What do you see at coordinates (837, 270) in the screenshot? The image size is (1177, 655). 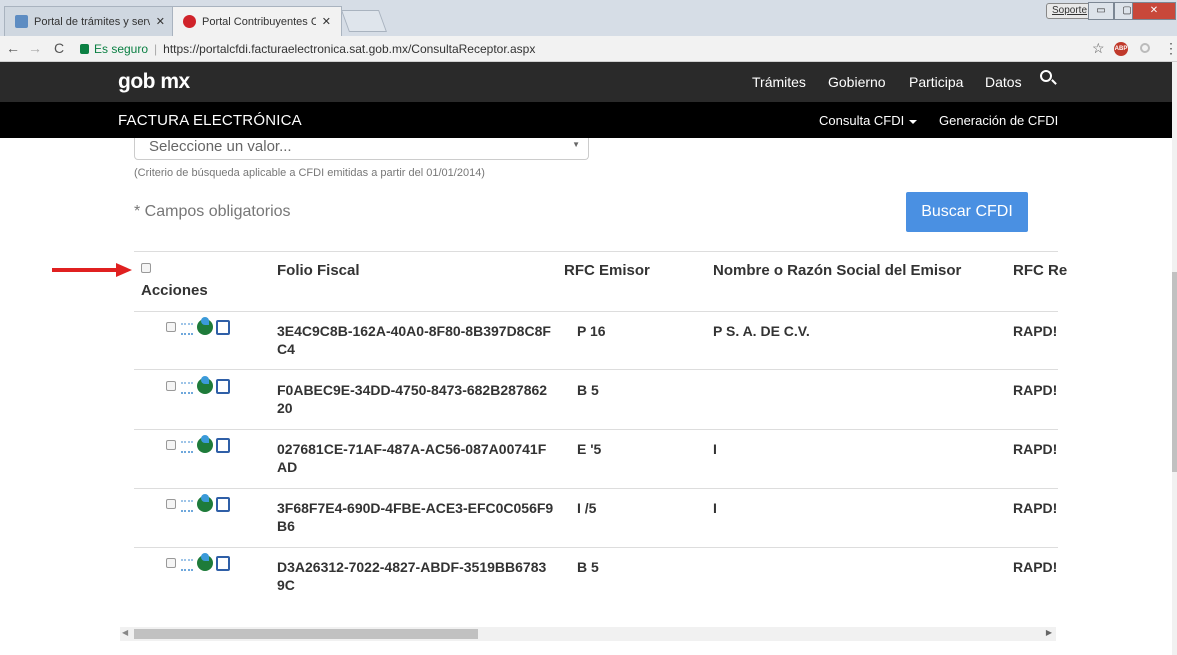 I see `header-nombre-emisor: Nombre o Razón Social del Emisor` at bounding box center [837, 270].